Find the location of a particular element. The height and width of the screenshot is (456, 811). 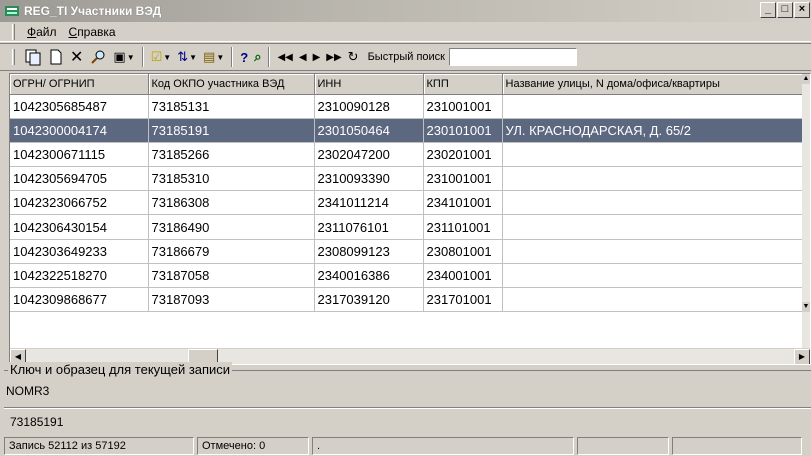

table-cell: 73186679 is located at coordinates (231, 251).